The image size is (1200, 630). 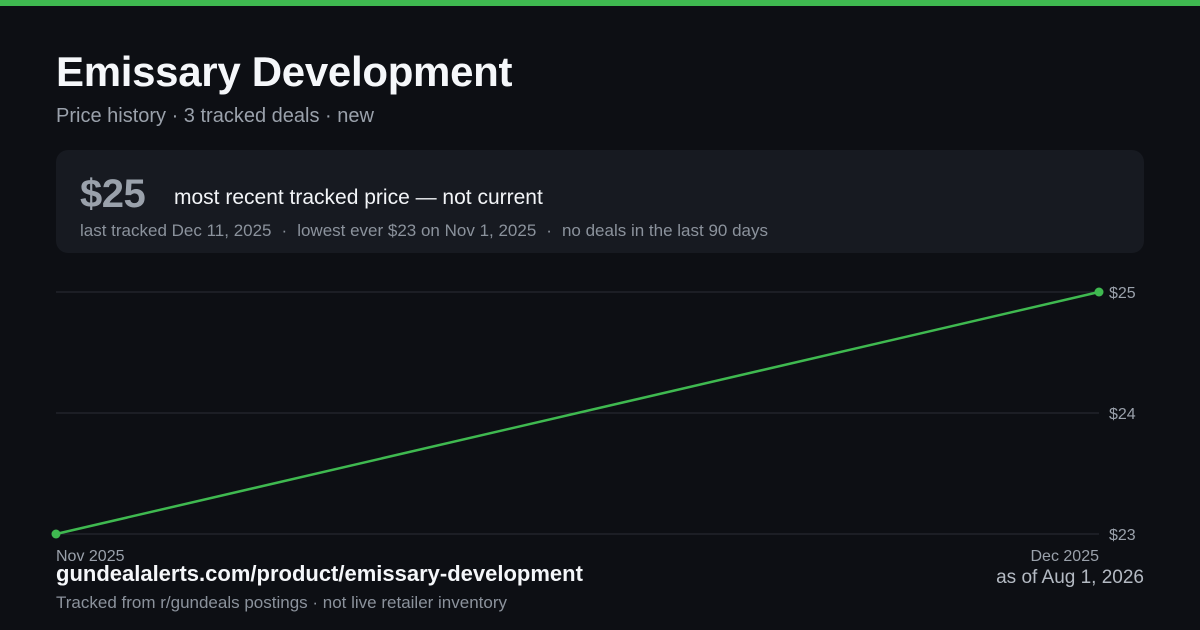 What do you see at coordinates (664, 230) in the screenshot?
I see `recent-deals-text: no deals in the last 90 days` at bounding box center [664, 230].